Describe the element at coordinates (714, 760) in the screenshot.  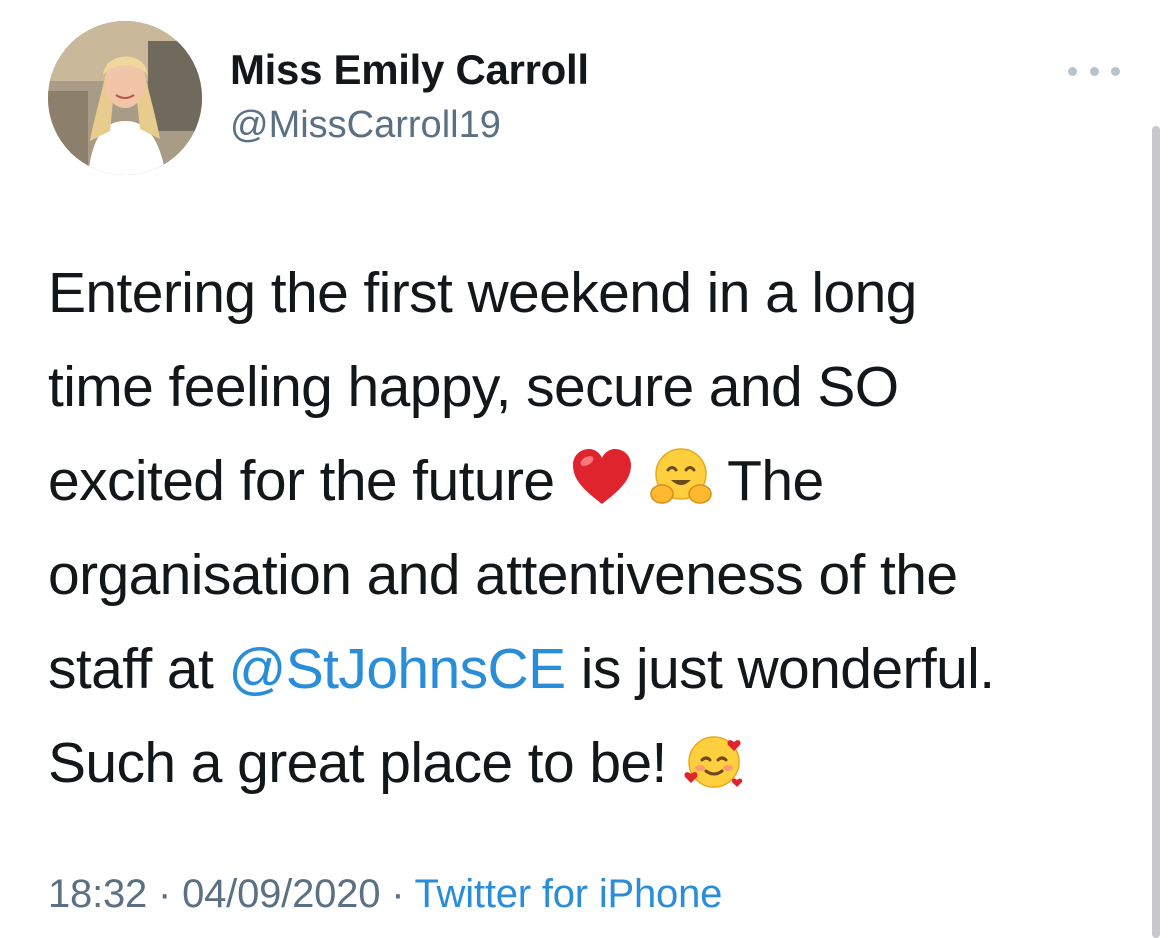
I see `smiling-face-with-hearts-icon` at that location.